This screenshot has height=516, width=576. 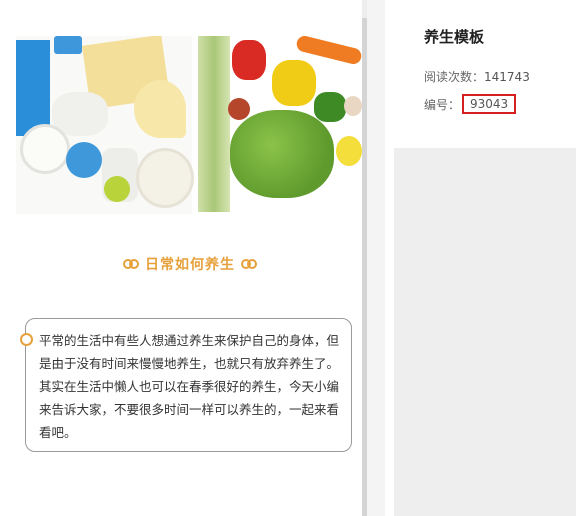 What do you see at coordinates (489, 104) in the screenshot?
I see `template-code: 93043` at bounding box center [489, 104].